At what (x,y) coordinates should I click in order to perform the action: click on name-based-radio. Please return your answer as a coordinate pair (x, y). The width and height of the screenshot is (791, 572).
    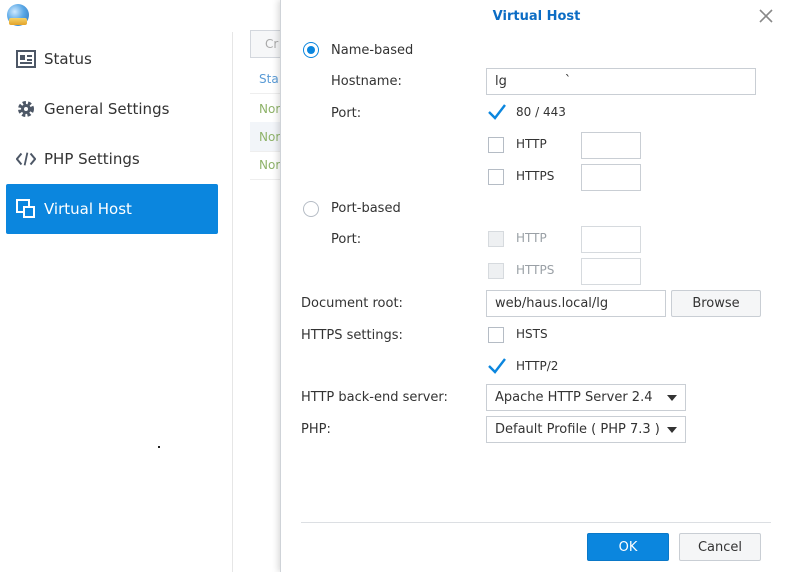
    Looking at the image, I should click on (311, 50).